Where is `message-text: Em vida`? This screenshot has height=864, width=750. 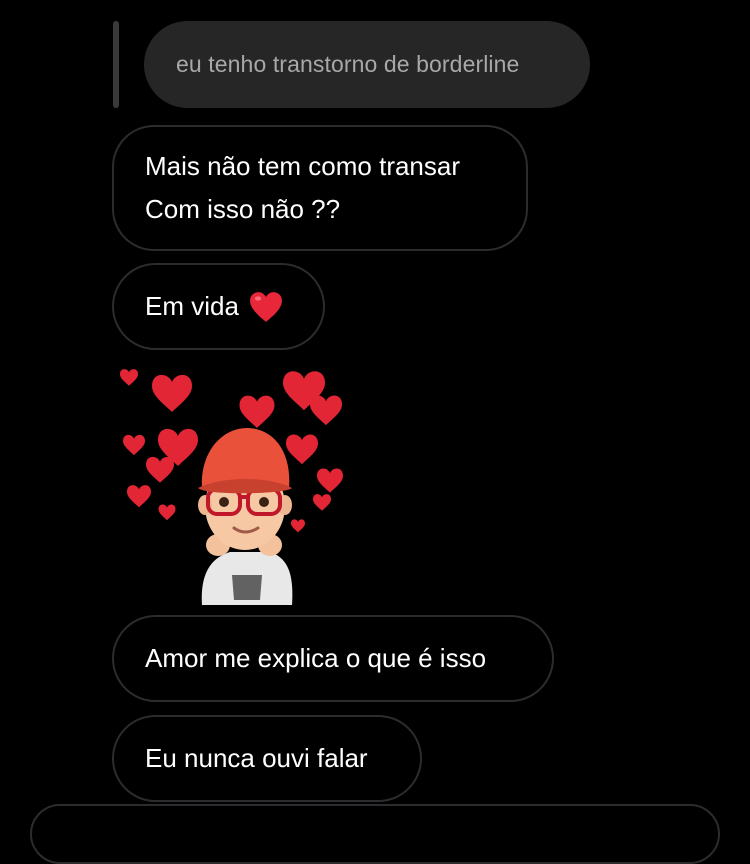
message-text: Em vida is located at coordinates (192, 306).